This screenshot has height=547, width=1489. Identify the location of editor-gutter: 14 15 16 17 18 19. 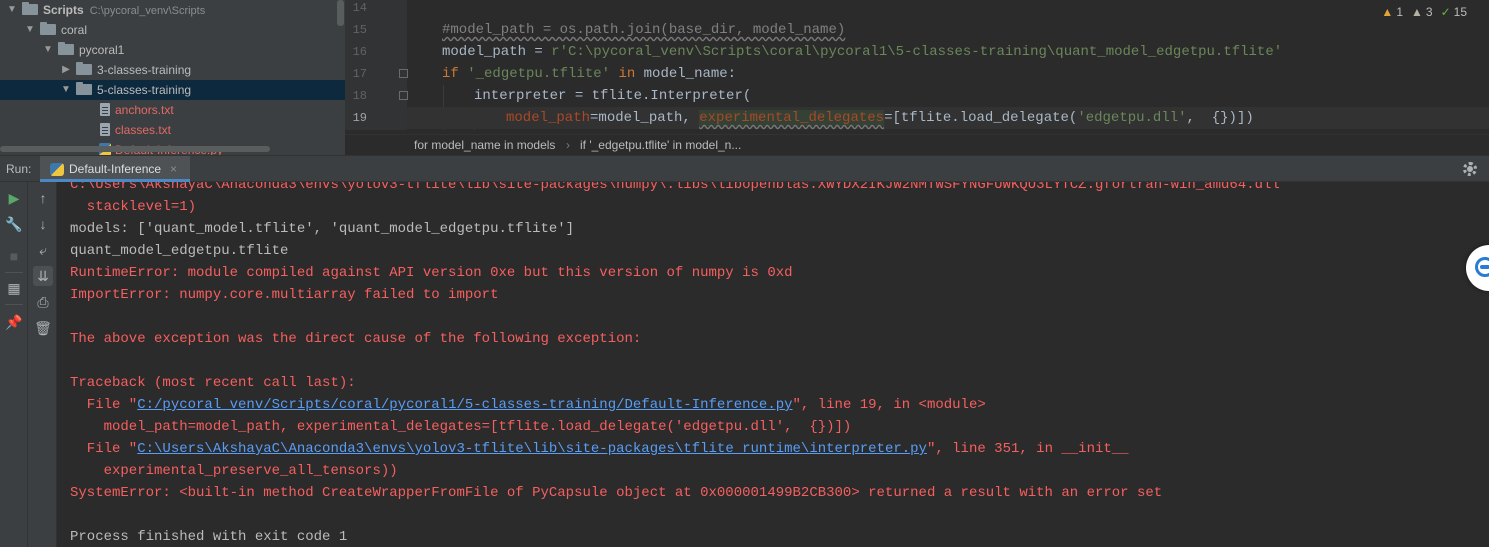
(376, 65).